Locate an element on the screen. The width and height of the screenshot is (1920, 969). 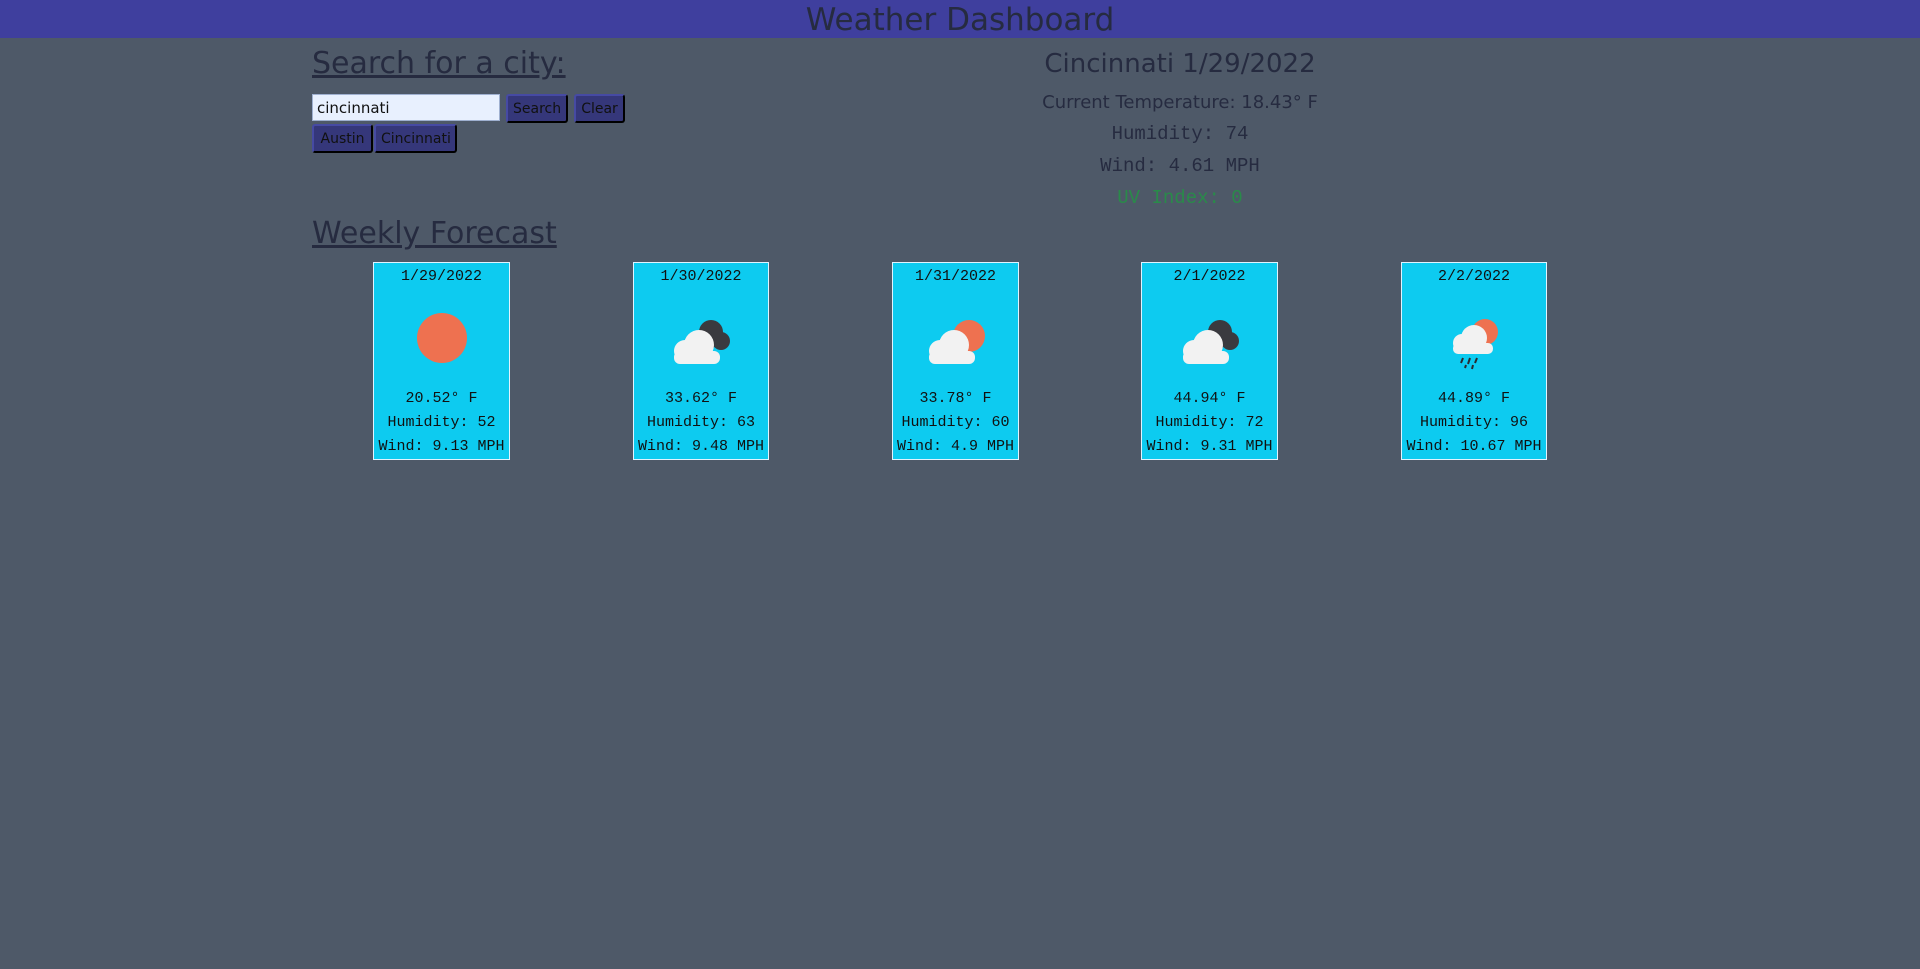
current-city-date: Cincinnati 1/29/2022 is located at coordinates (1180, 64).